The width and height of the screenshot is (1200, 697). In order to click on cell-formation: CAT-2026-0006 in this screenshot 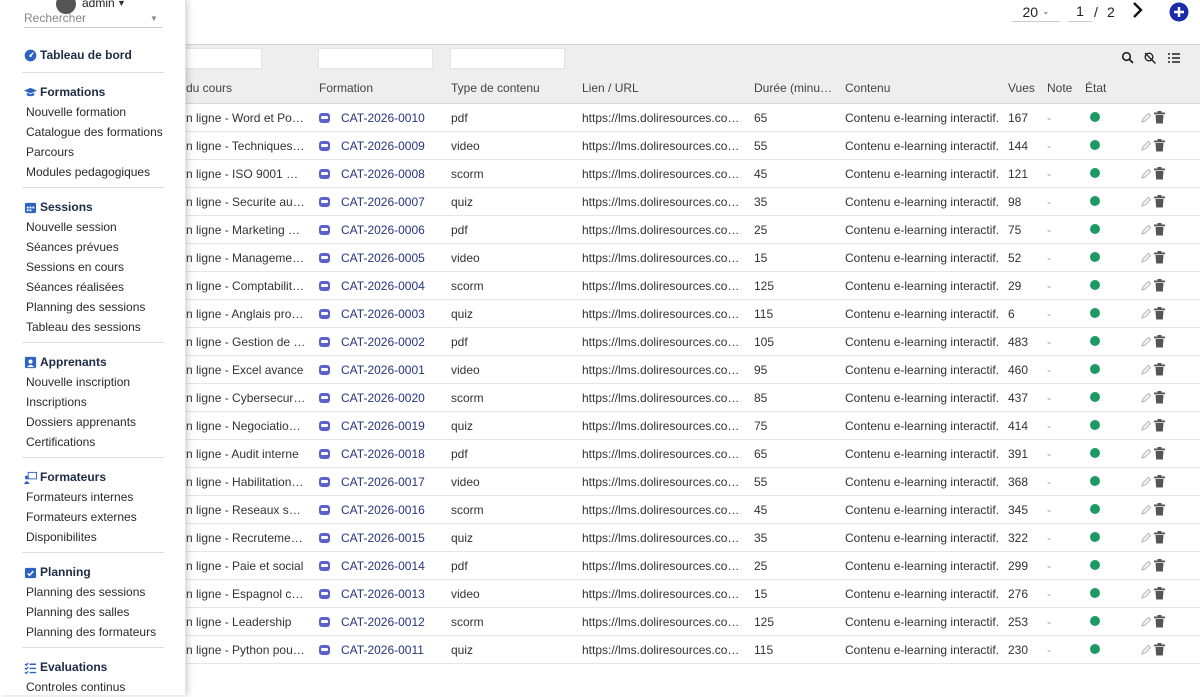, I will do `click(386, 230)`.